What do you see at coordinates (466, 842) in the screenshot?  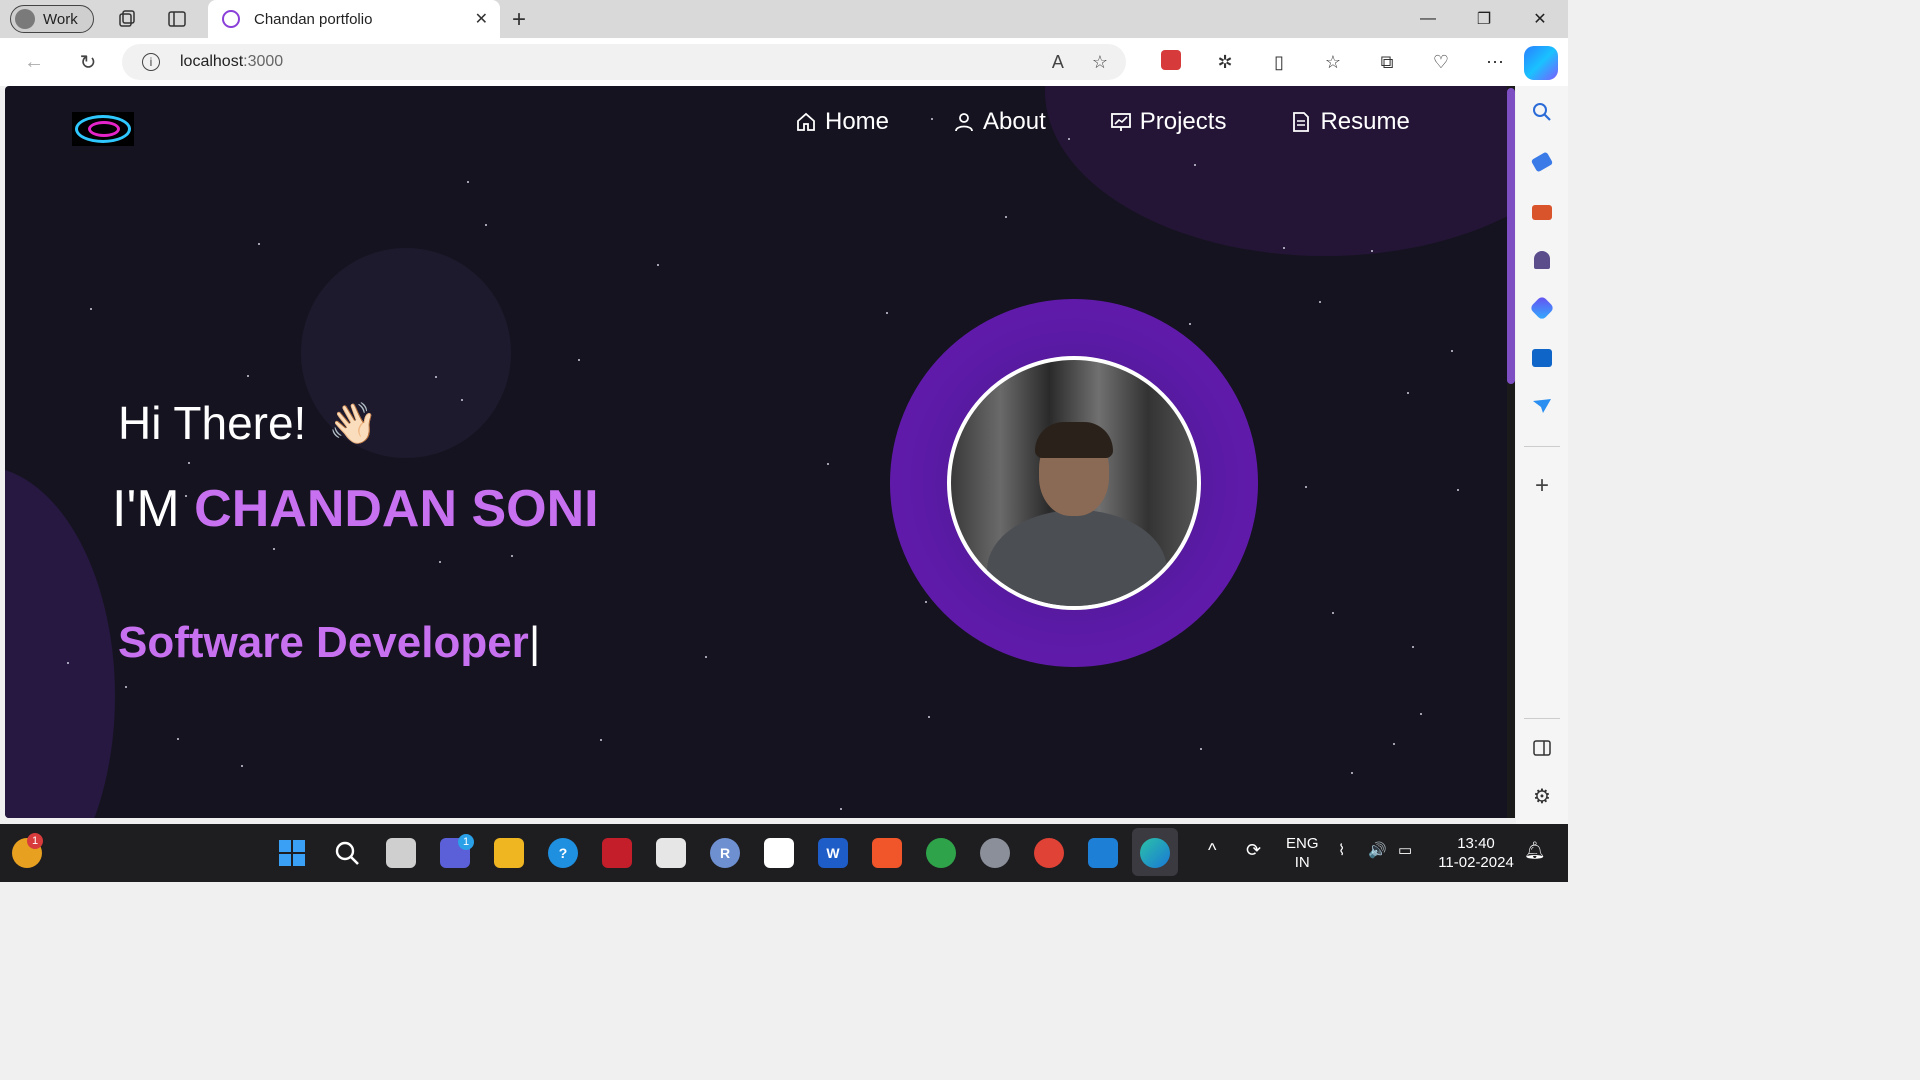 I see `chat-badge: 1` at bounding box center [466, 842].